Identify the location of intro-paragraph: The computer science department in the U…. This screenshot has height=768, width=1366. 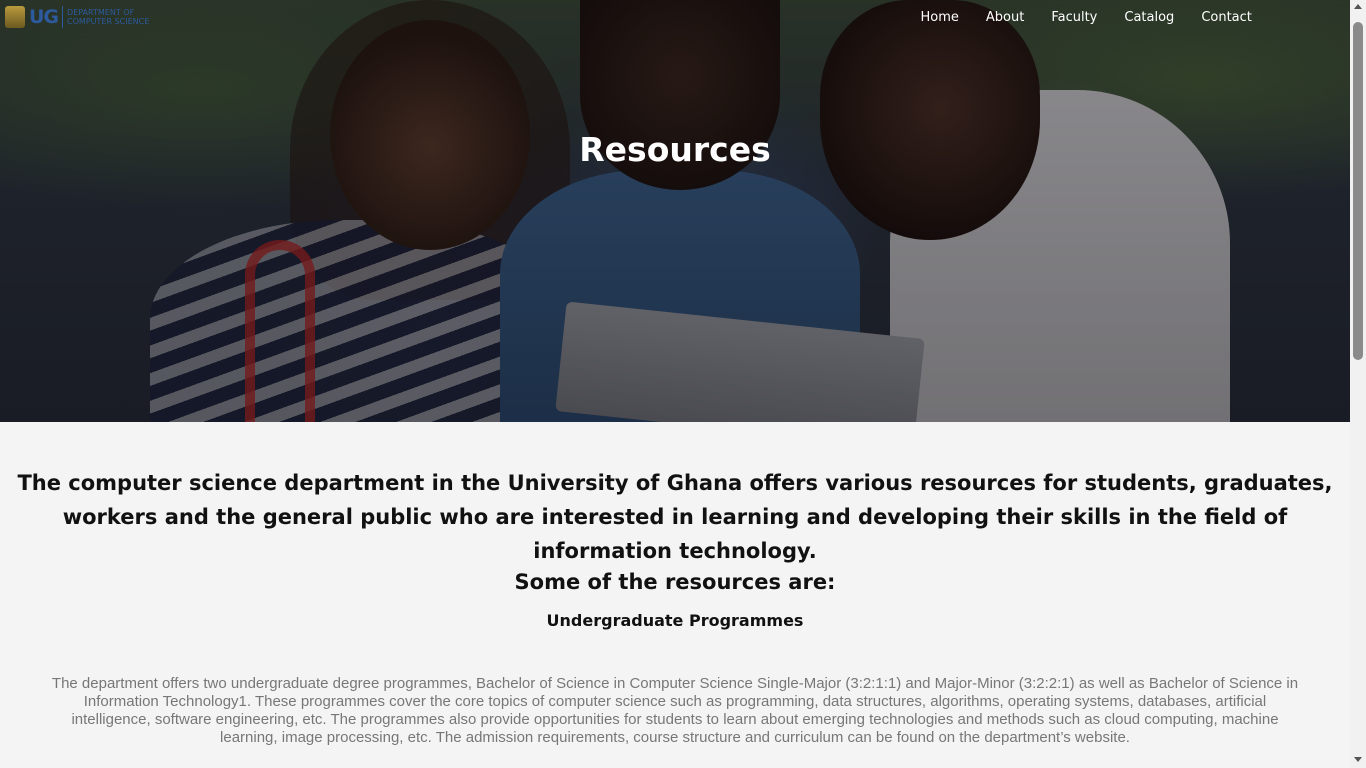
(675, 517).